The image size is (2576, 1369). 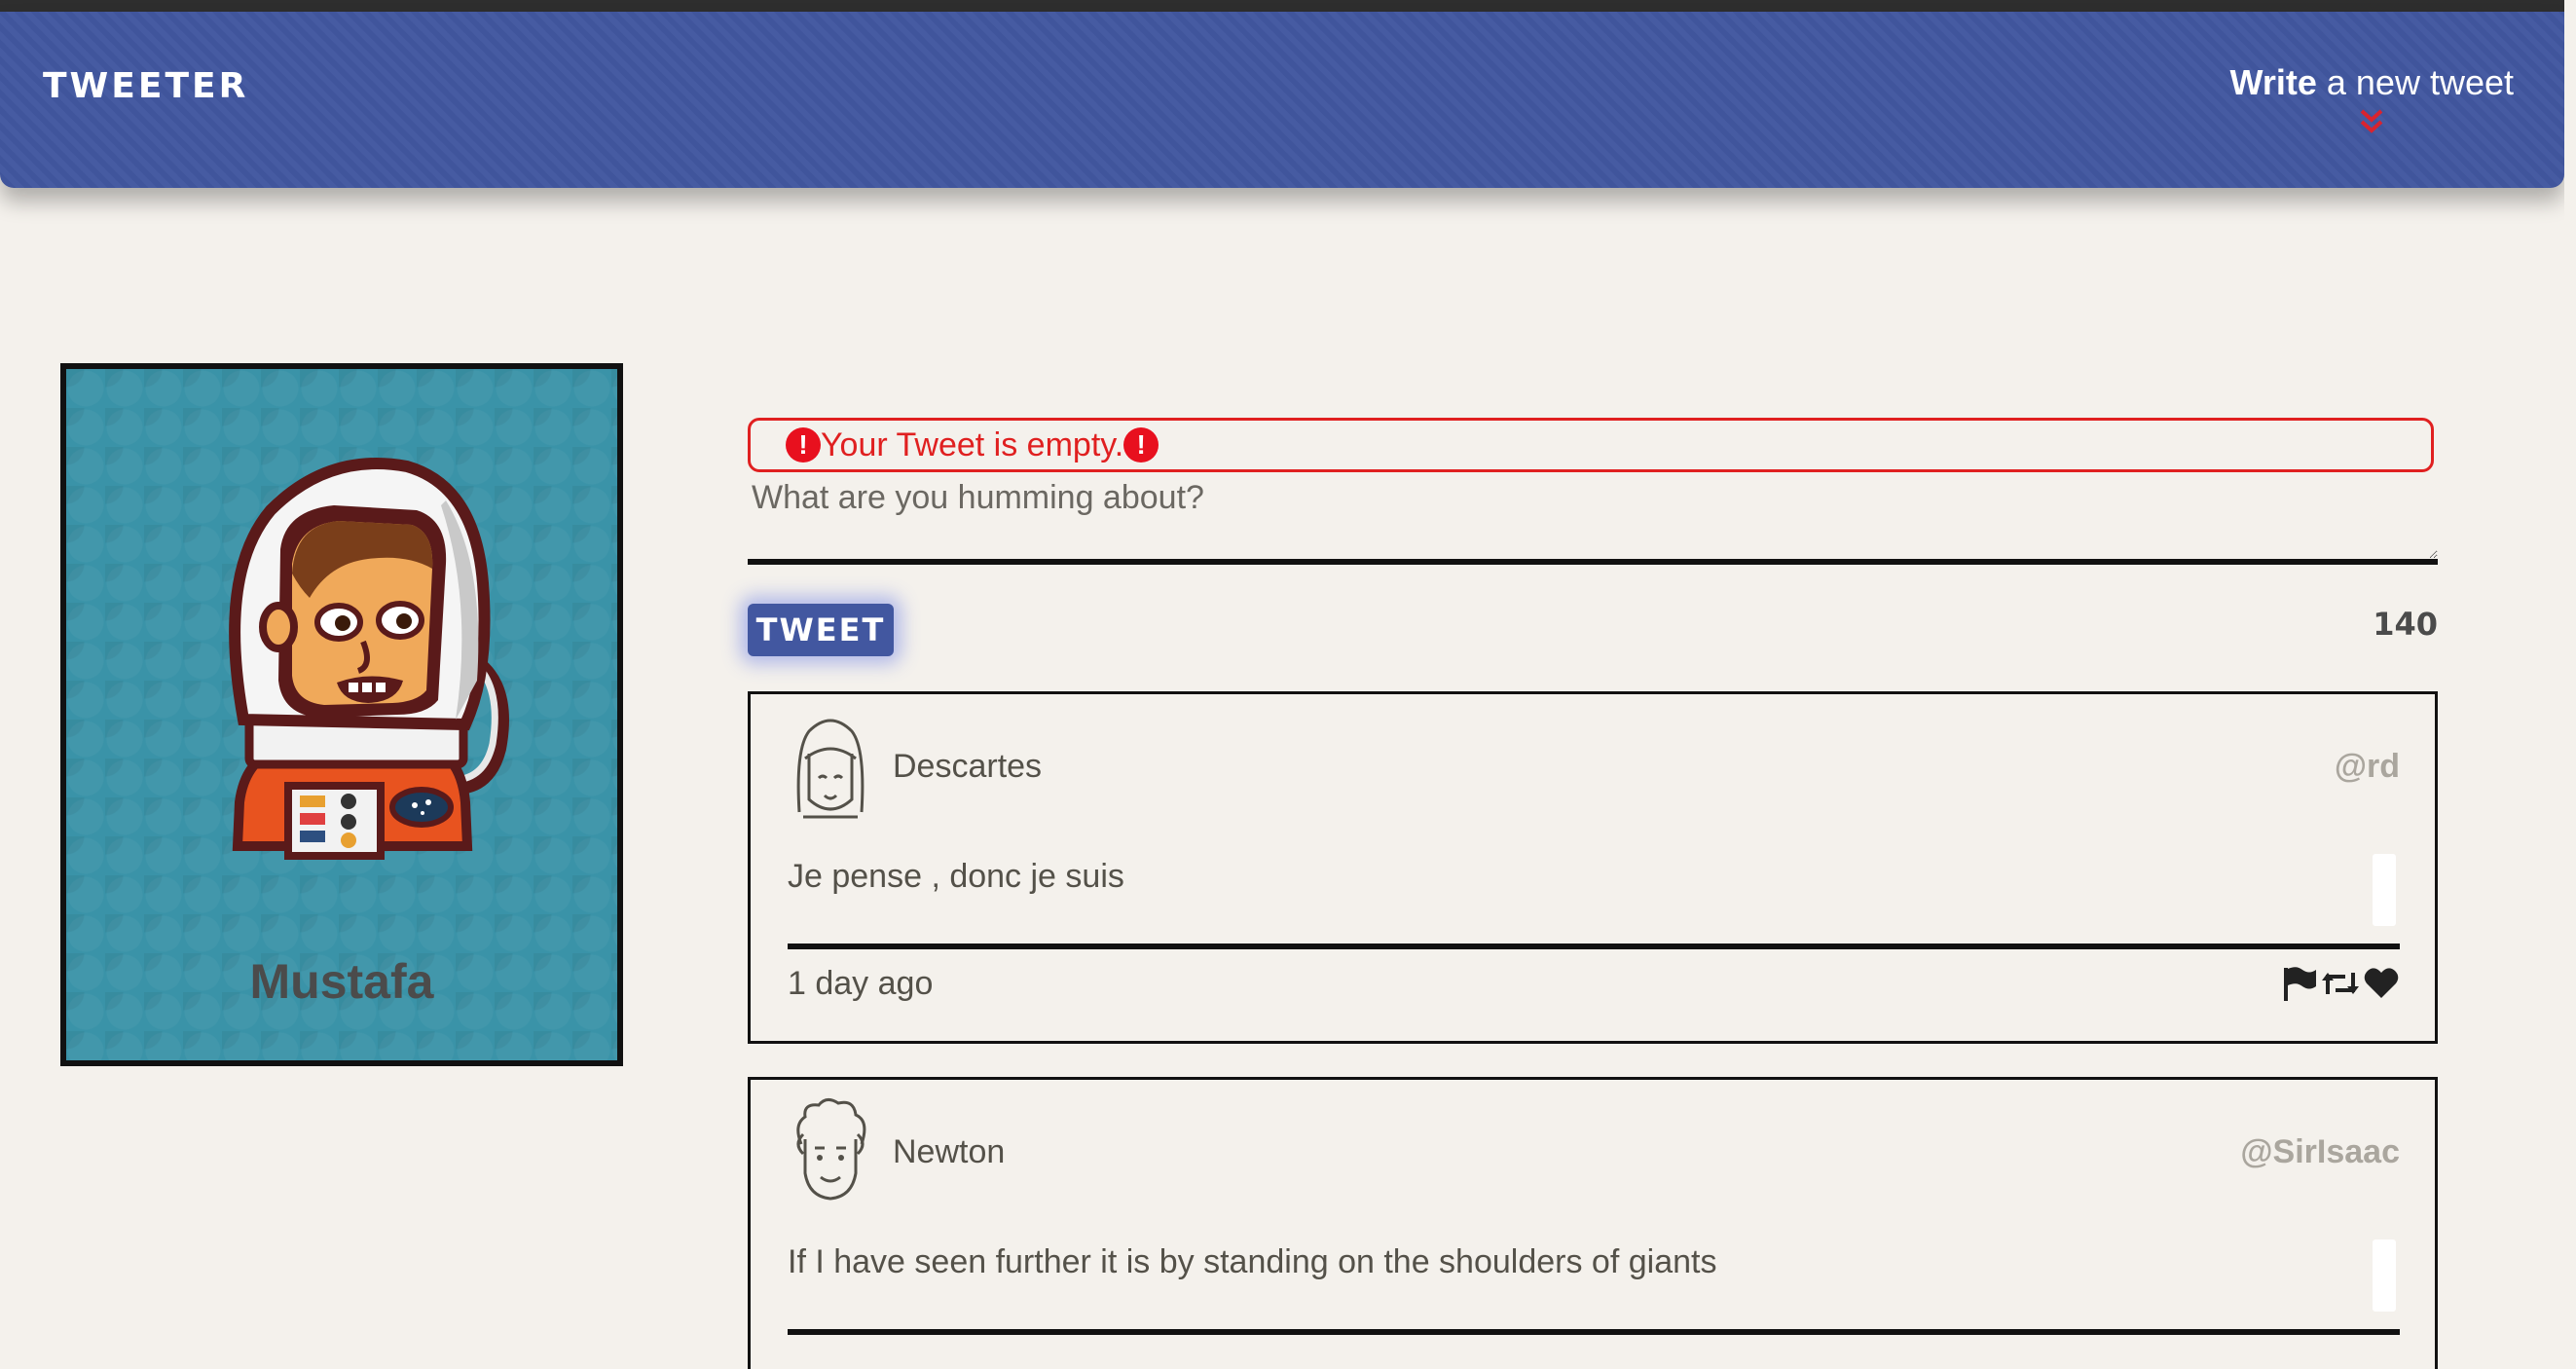 I want to click on profile-card: Mustafa, so click(x=341, y=714).